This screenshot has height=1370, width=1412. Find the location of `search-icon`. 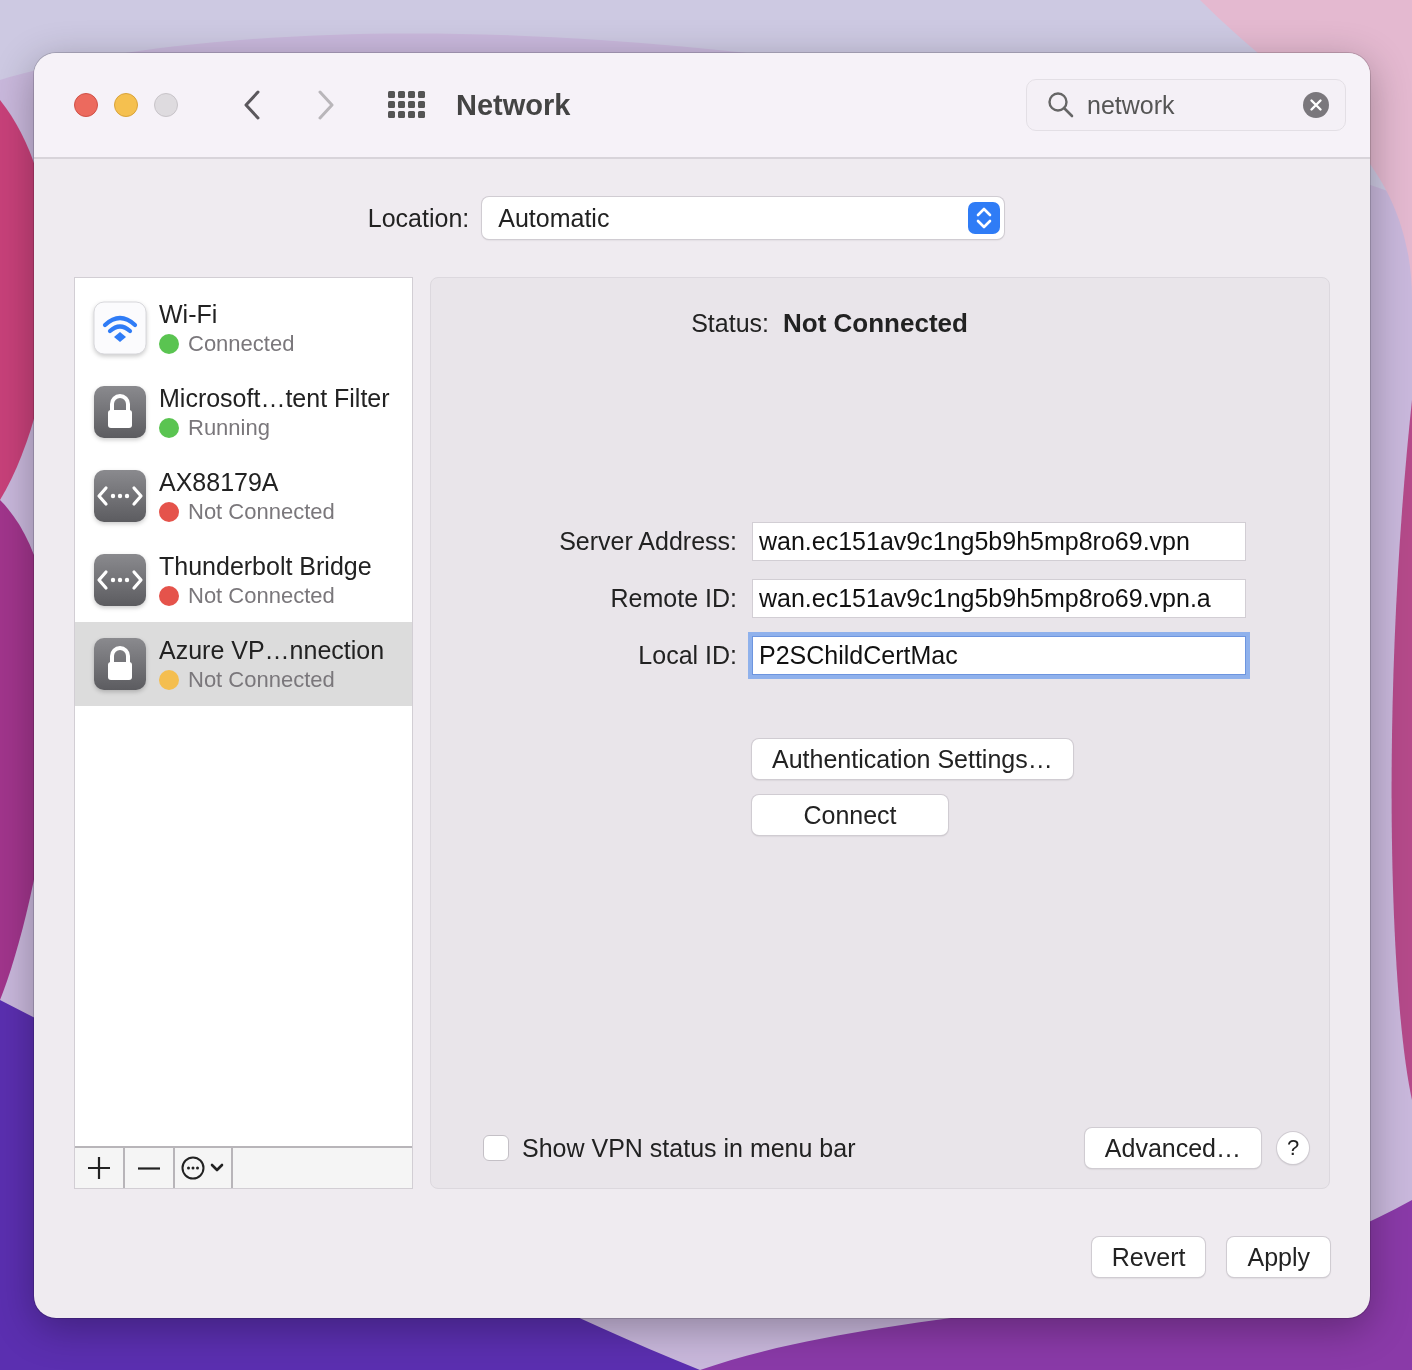

search-icon is located at coordinates (1061, 105).